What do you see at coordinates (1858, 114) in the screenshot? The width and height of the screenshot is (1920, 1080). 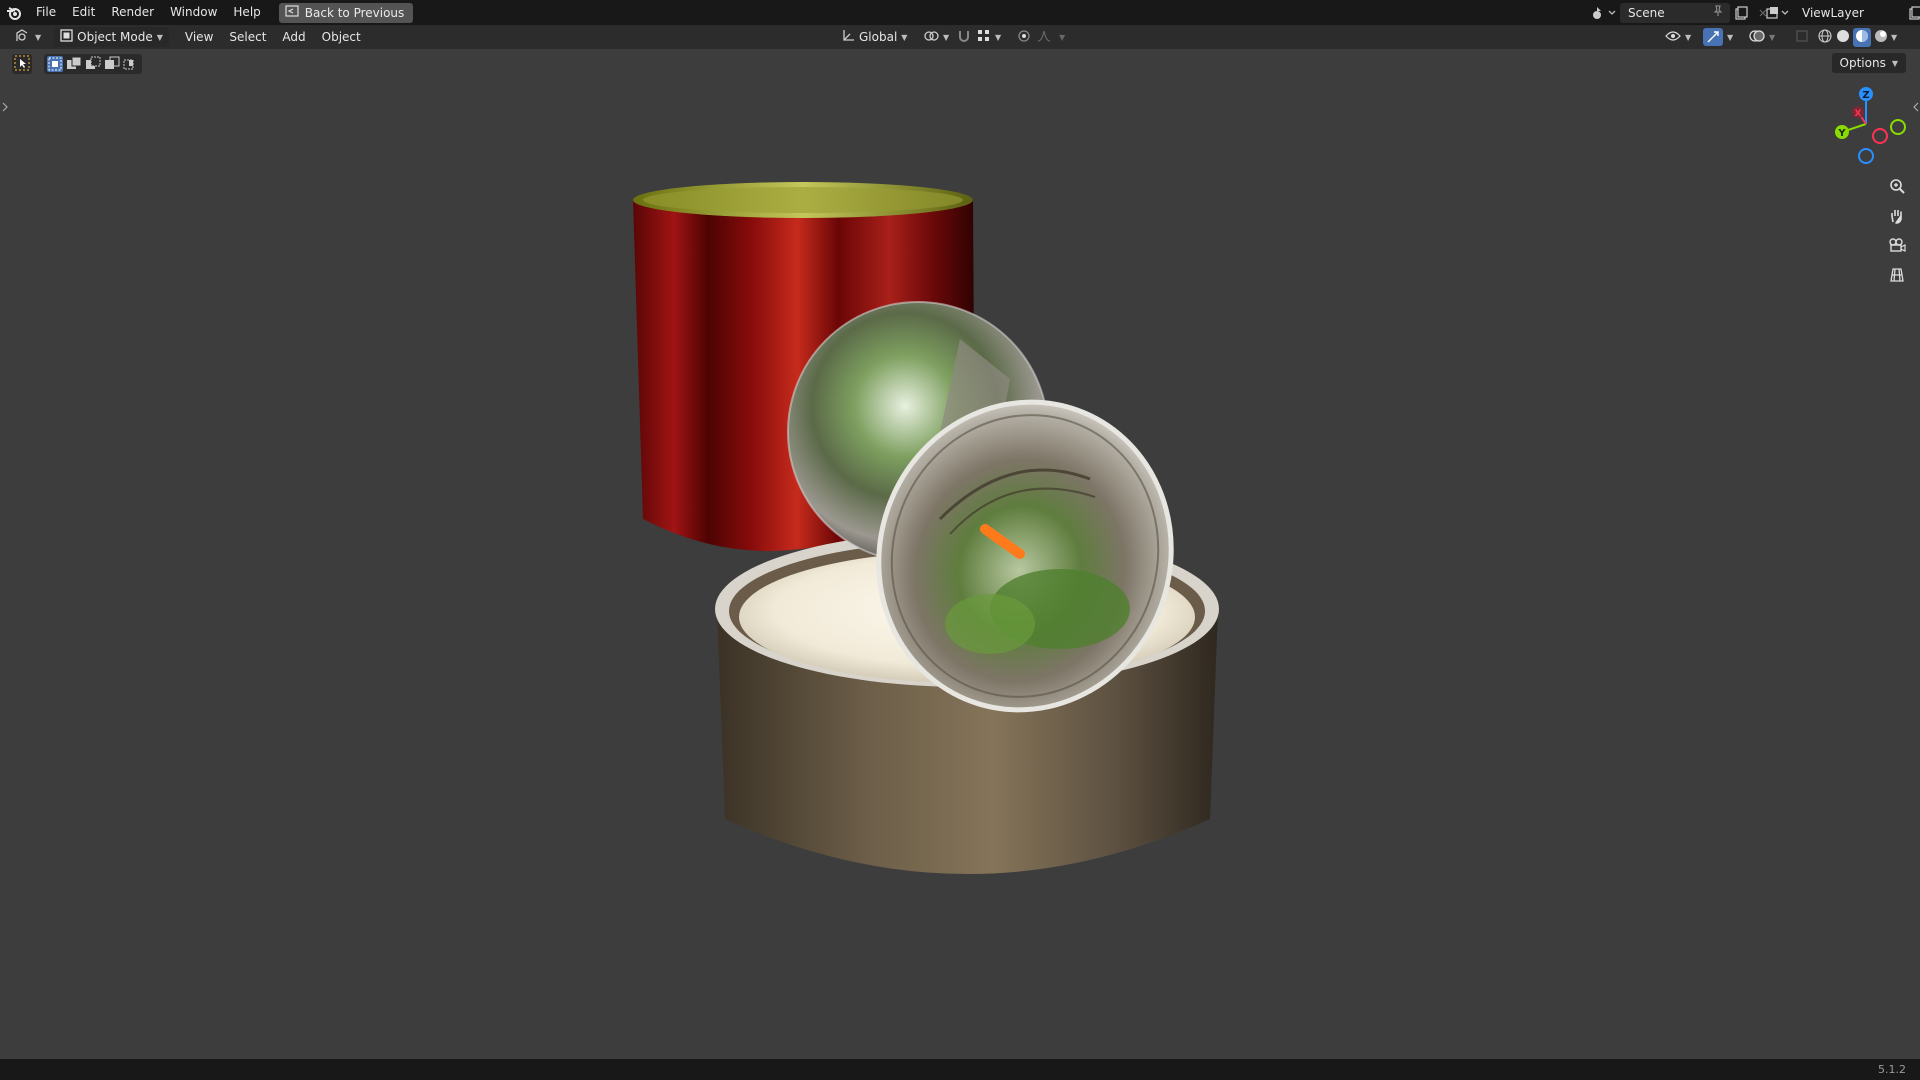 I see `x-axis-label: X` at bounding box center [1858, 114].